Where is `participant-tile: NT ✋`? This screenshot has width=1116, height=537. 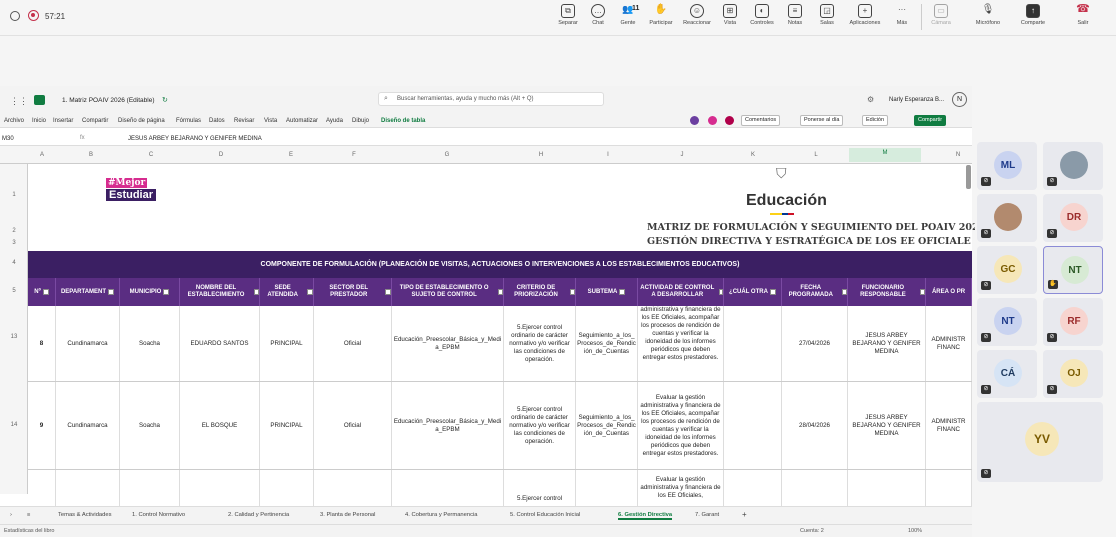
participant-tile: NT ✋ is located at coordinates (1073, 270).